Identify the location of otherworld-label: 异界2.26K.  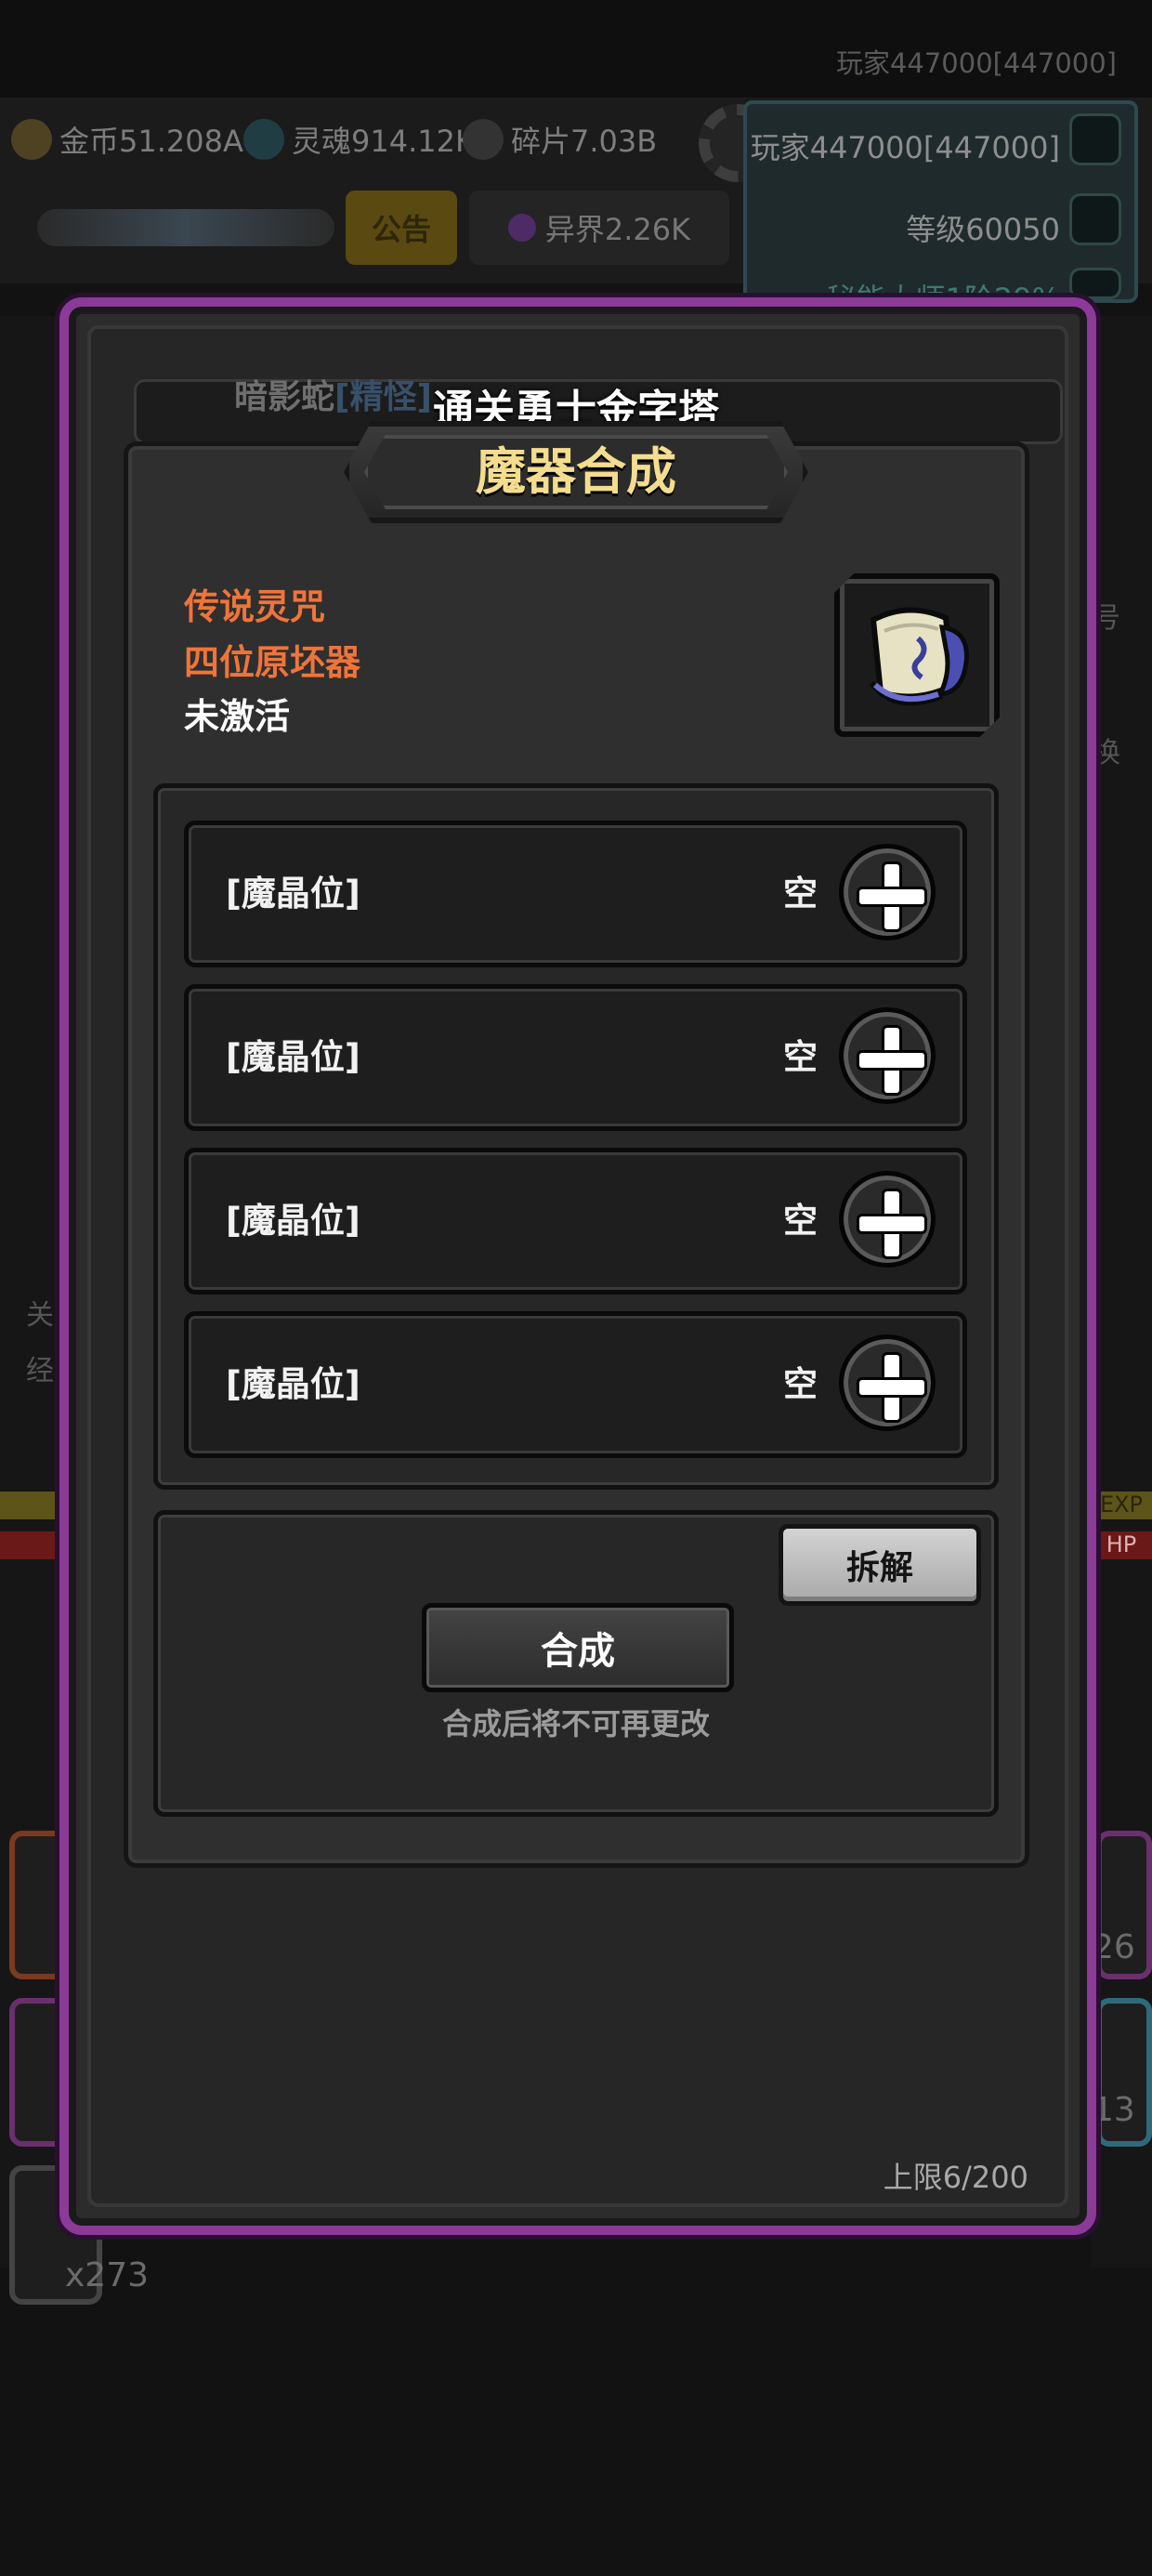
(617, 229).